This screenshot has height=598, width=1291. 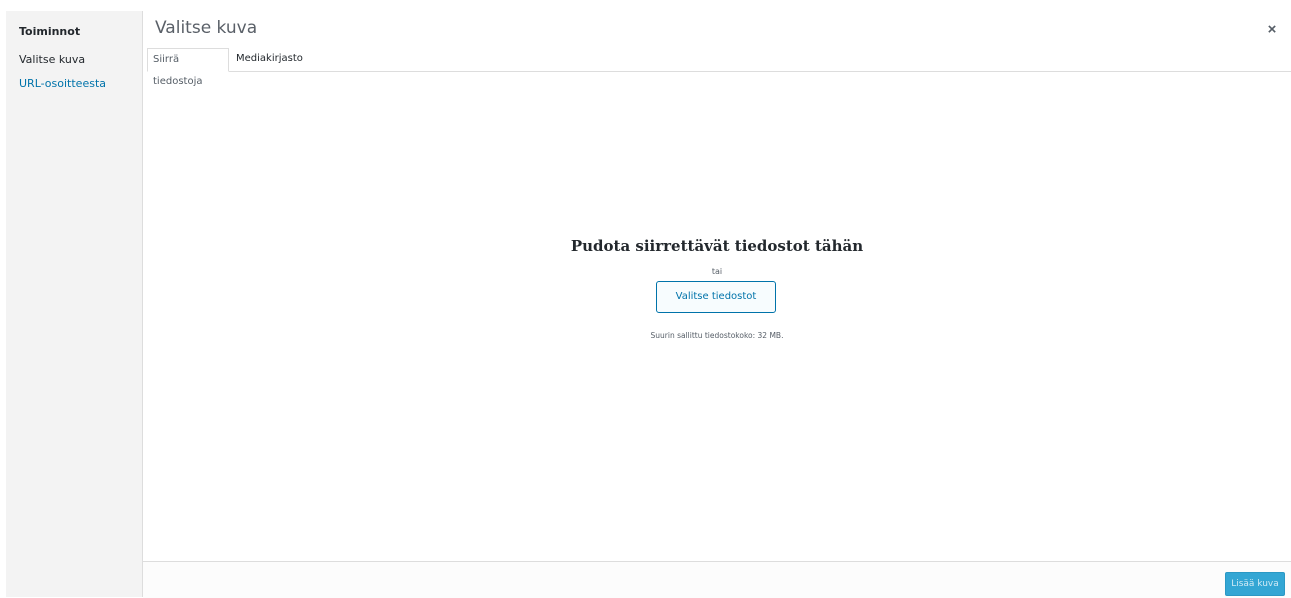 I want to click on tab-media-library: Mediakirjasto, so click(x=269, y=59).